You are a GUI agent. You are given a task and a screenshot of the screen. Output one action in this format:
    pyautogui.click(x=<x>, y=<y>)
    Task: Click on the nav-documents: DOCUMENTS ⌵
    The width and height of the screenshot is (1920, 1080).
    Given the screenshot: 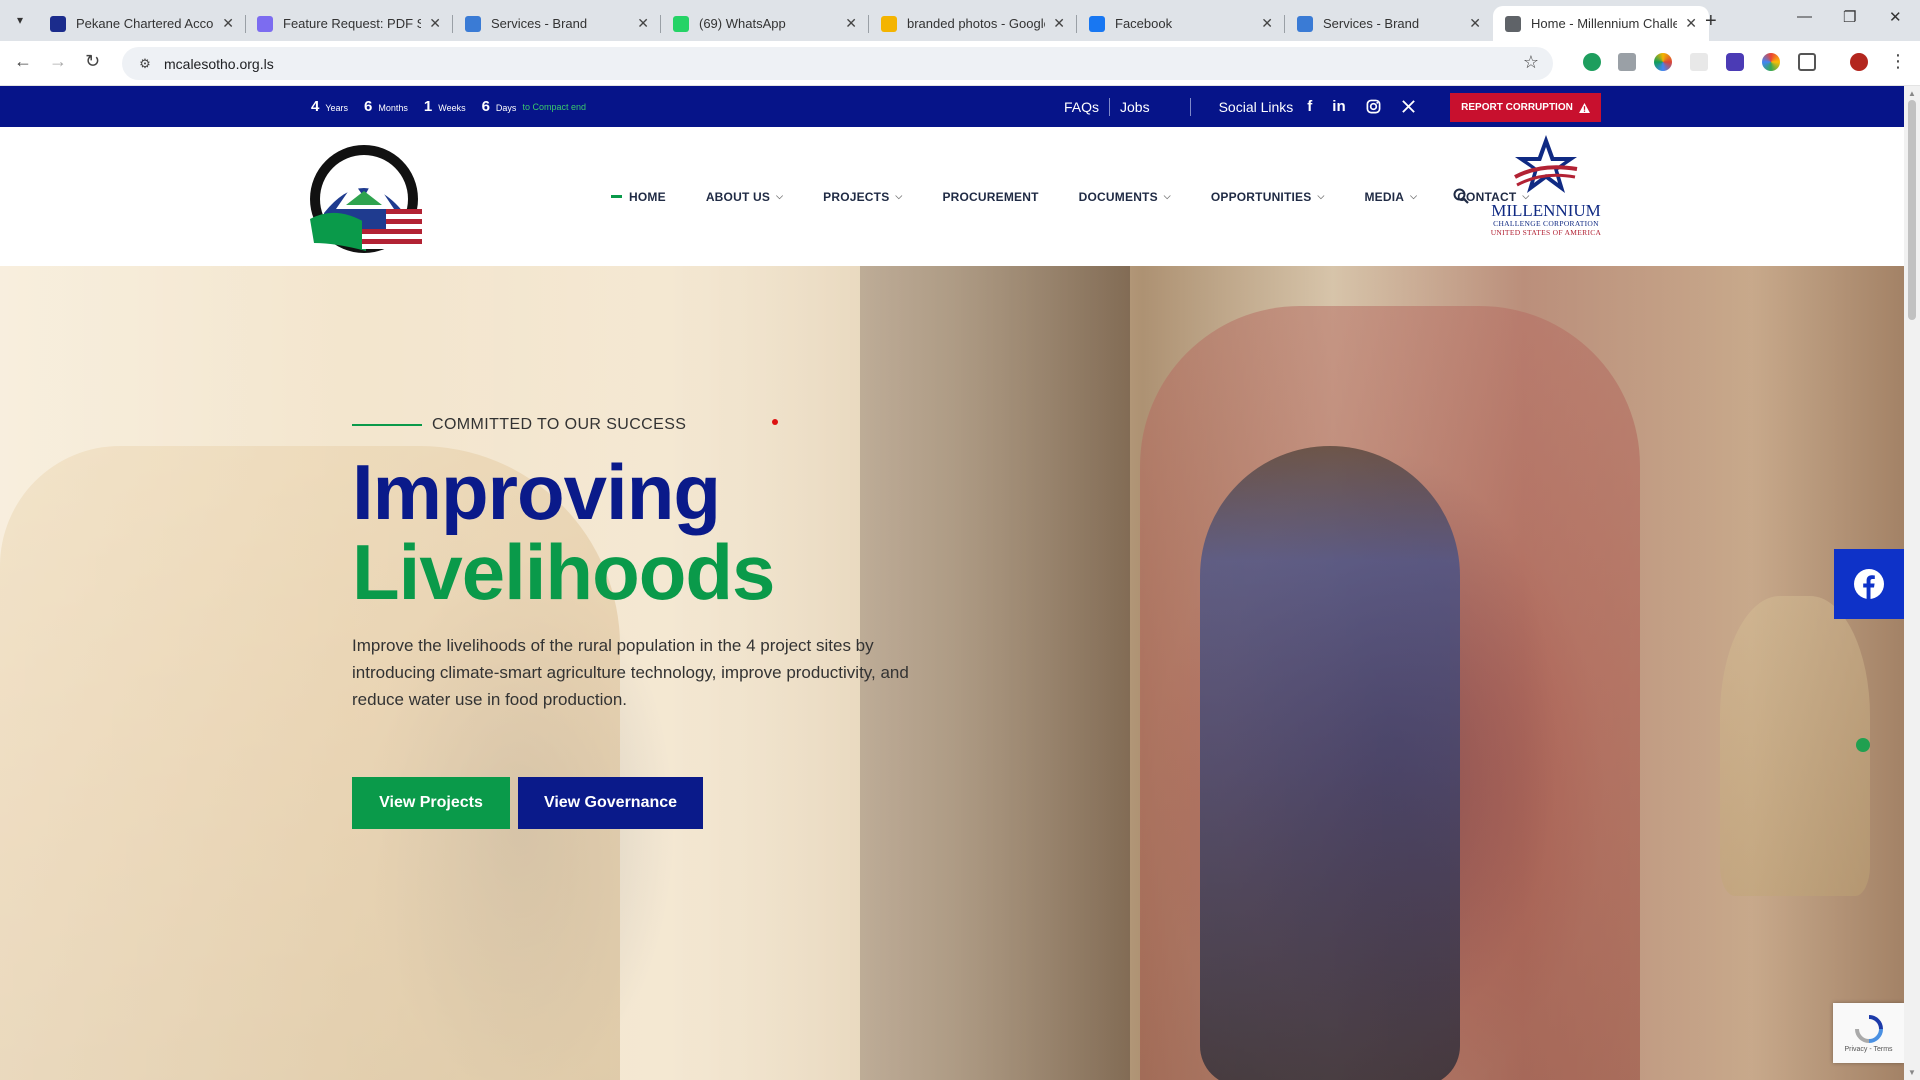 What is the action you would take?
    pyautogui.click(x=1125, y=197)
    